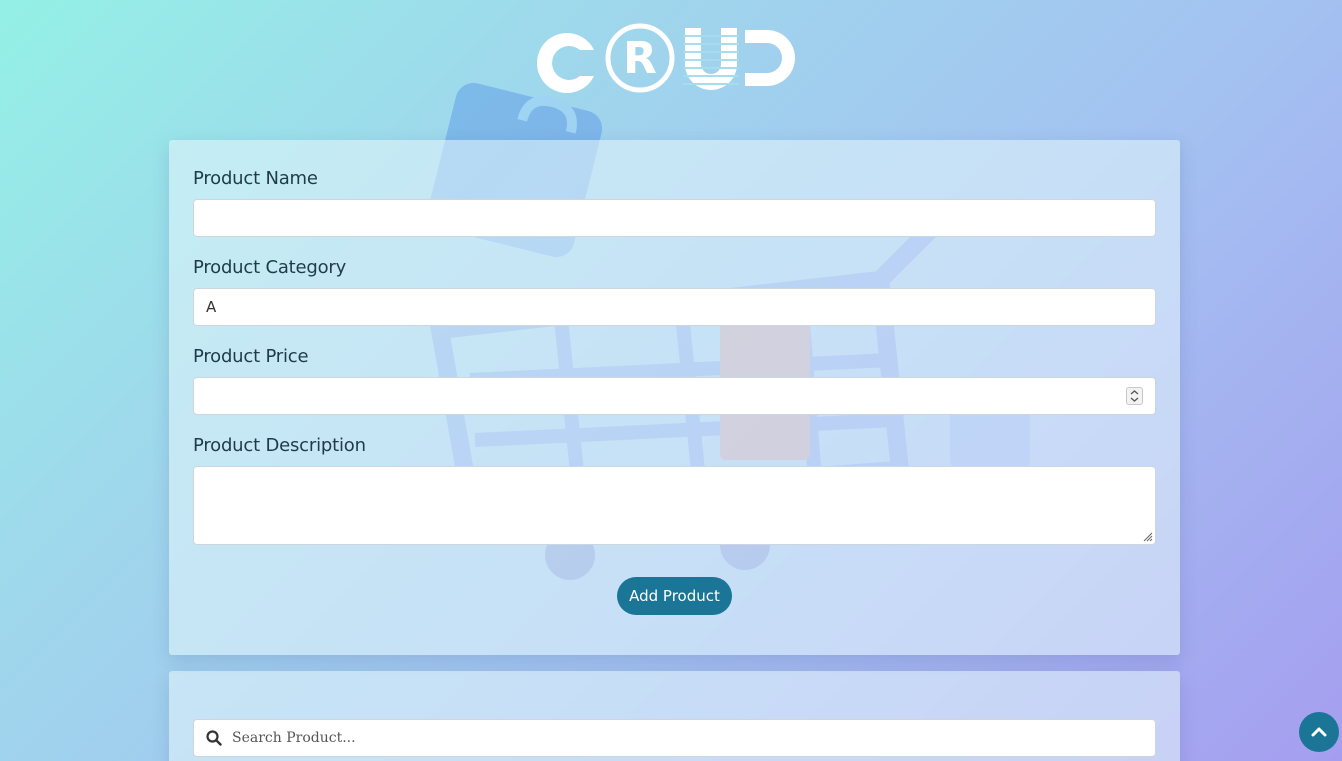 The height and width of the screenshot is (761, 1342). Describe the element at coordinates (674, 596) in the screenshot. I see `add-product-button: Add Product` at that location.